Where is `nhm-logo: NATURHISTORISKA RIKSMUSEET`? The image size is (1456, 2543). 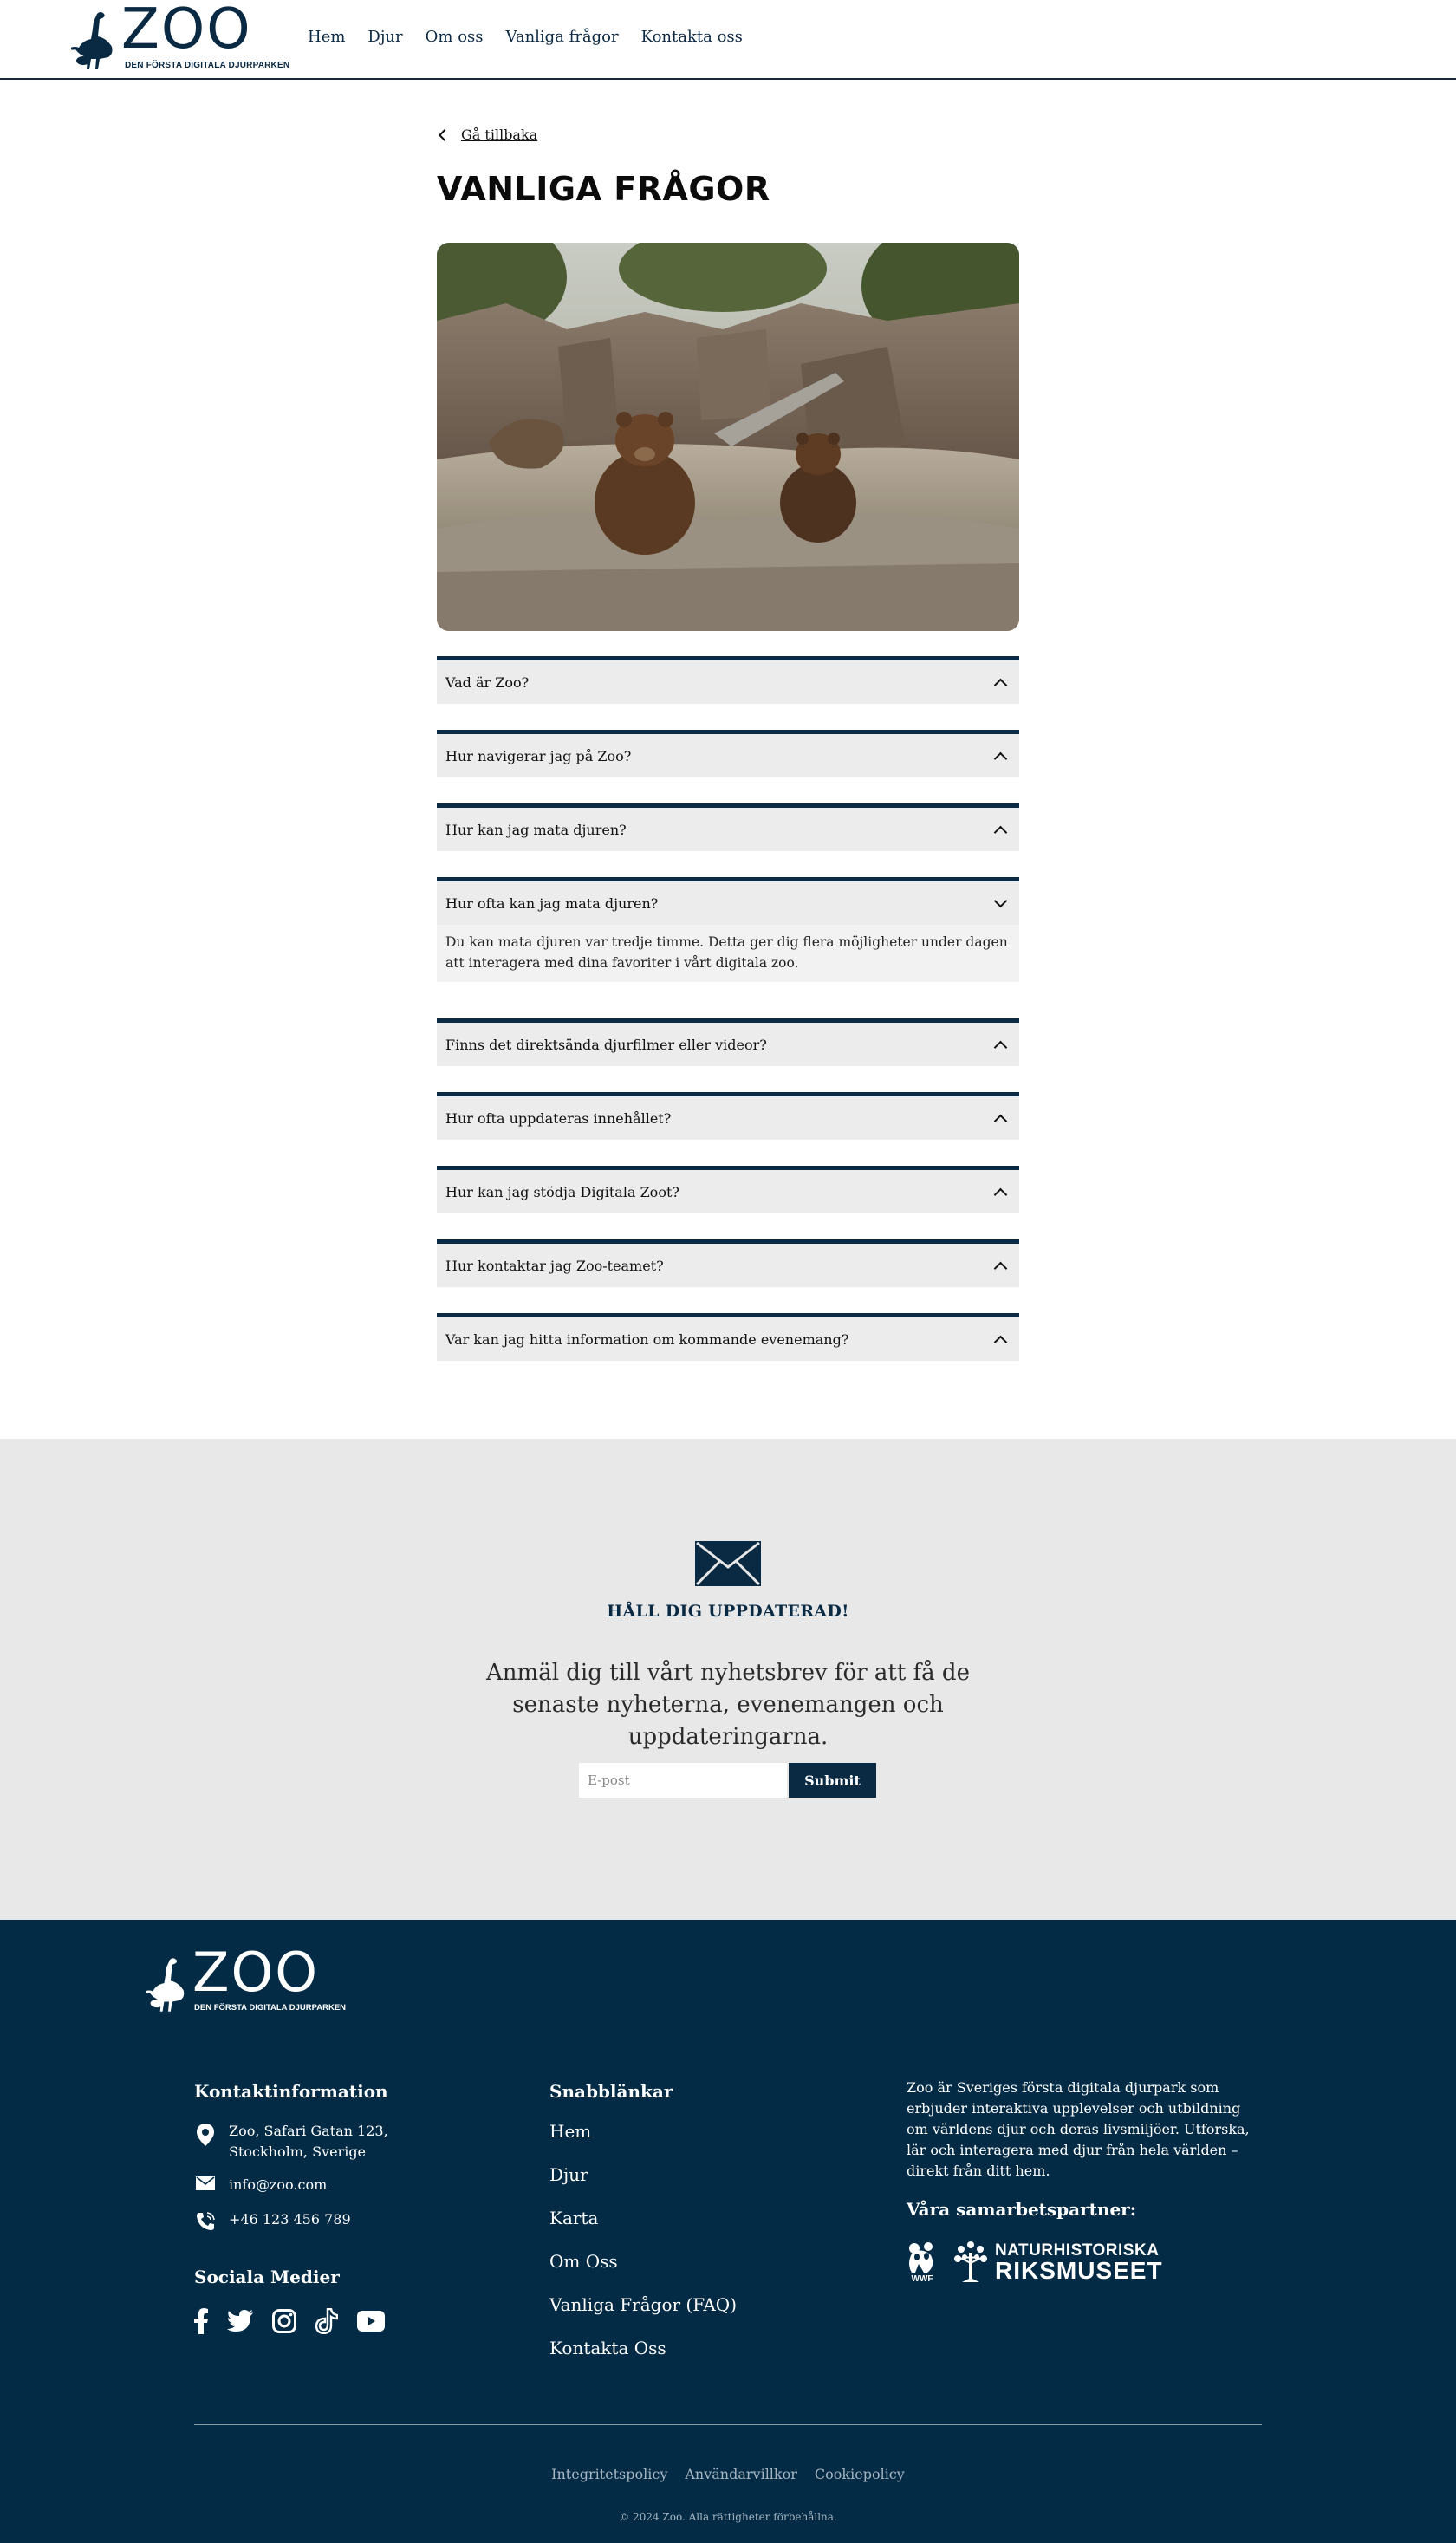
nhm-logo: NATURHISTORISKA RIKSMUSEET is located at coordinates (1058, 2262).